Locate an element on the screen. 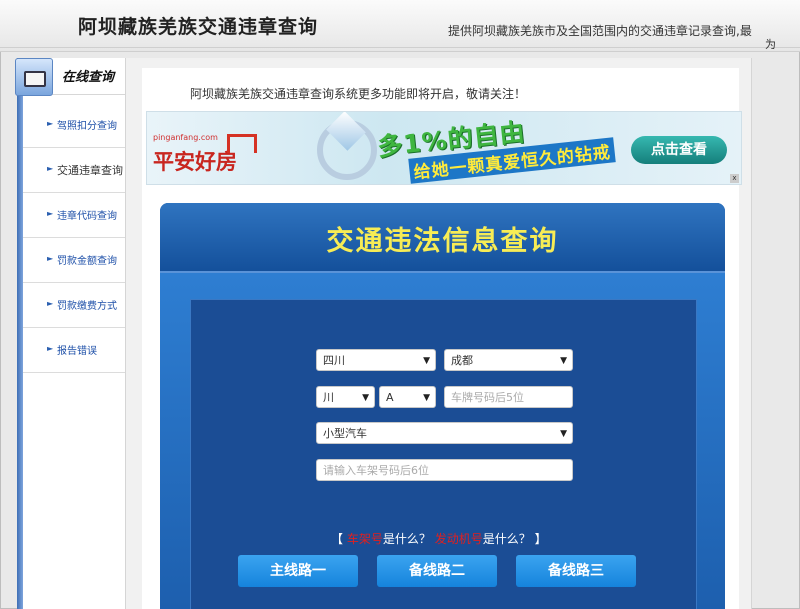 This screenshot has height=609, width=800. province-value: 四川 is located at coordinates (334, 360).